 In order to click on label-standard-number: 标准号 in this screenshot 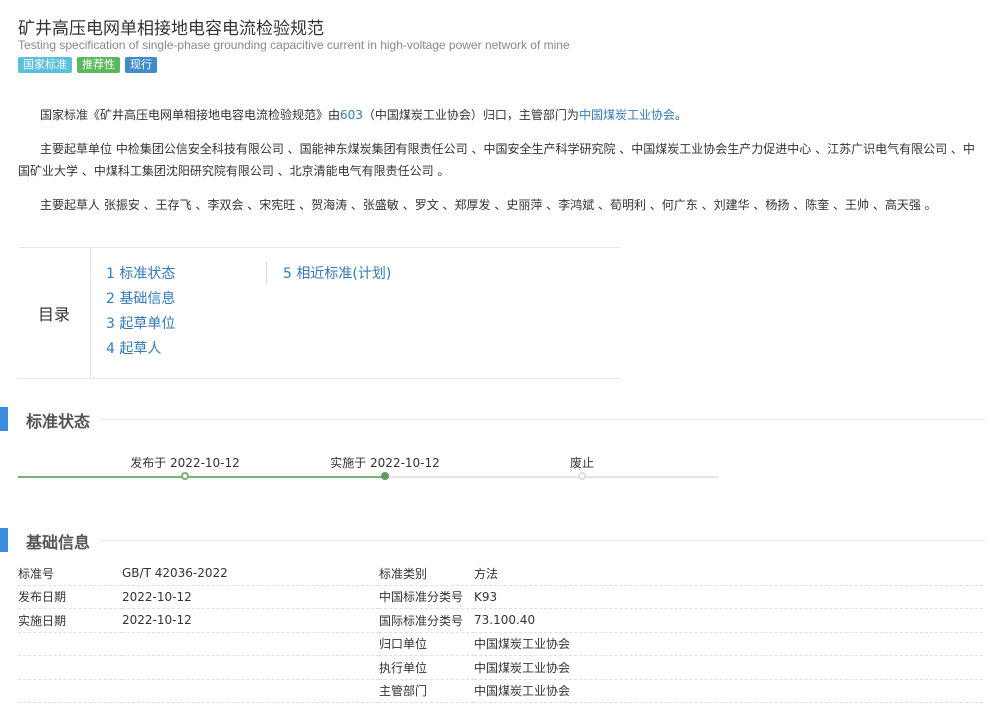, I will do `click(70, 574)`.